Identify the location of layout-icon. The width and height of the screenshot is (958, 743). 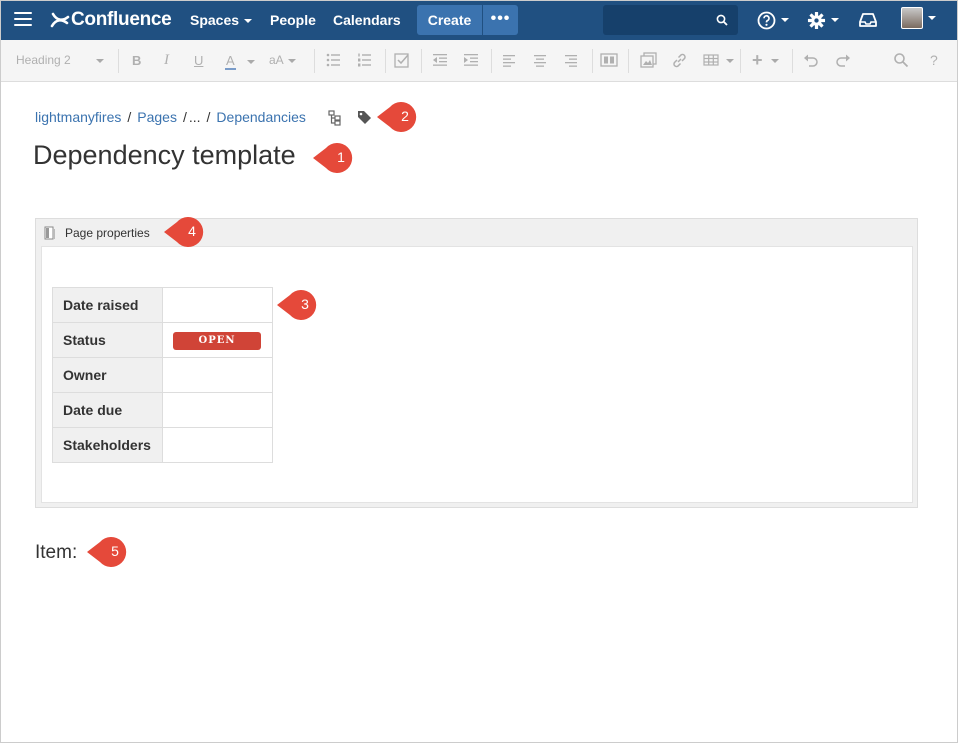
(609, 60).